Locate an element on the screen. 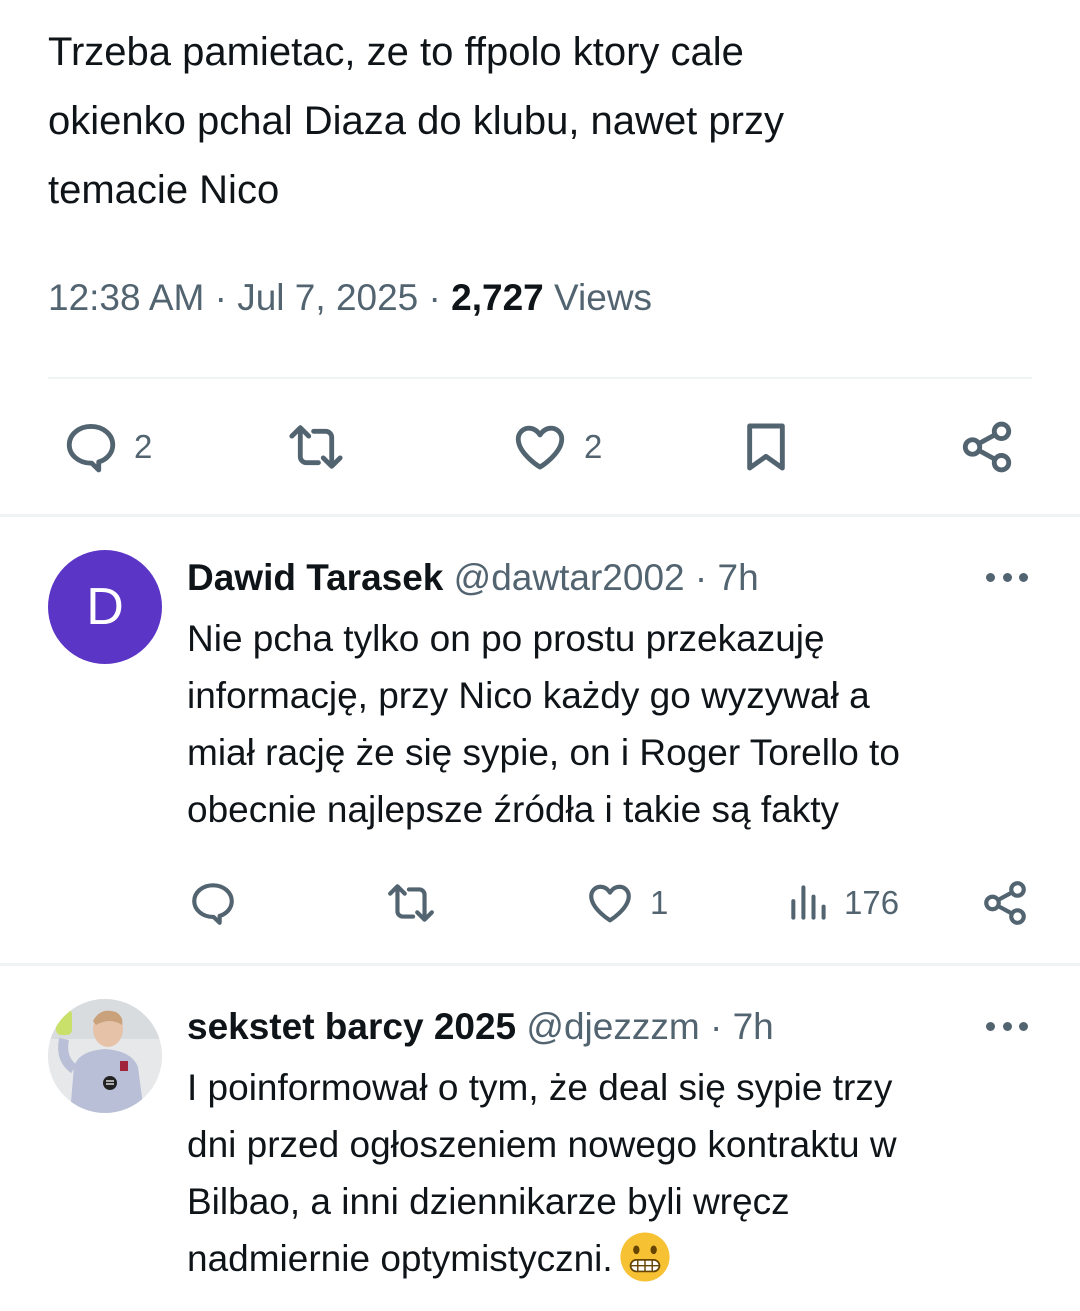 The width and height of the screenshot is (1080, 1311). views-count: 2,727 is located at coordinates (497, 297).